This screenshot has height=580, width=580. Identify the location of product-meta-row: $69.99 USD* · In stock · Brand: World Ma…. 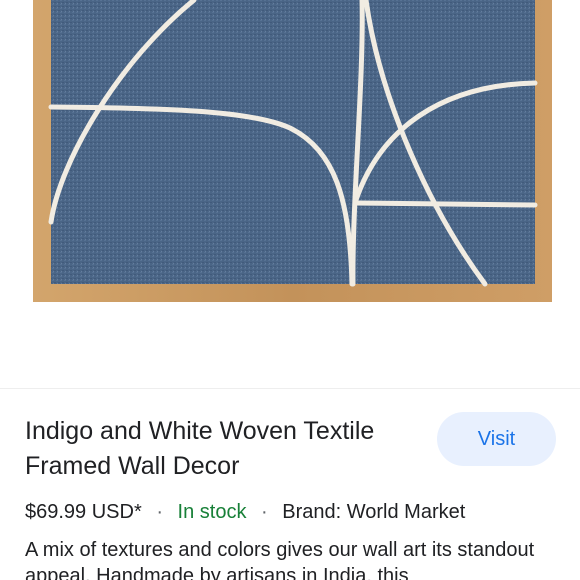
(245, 512).